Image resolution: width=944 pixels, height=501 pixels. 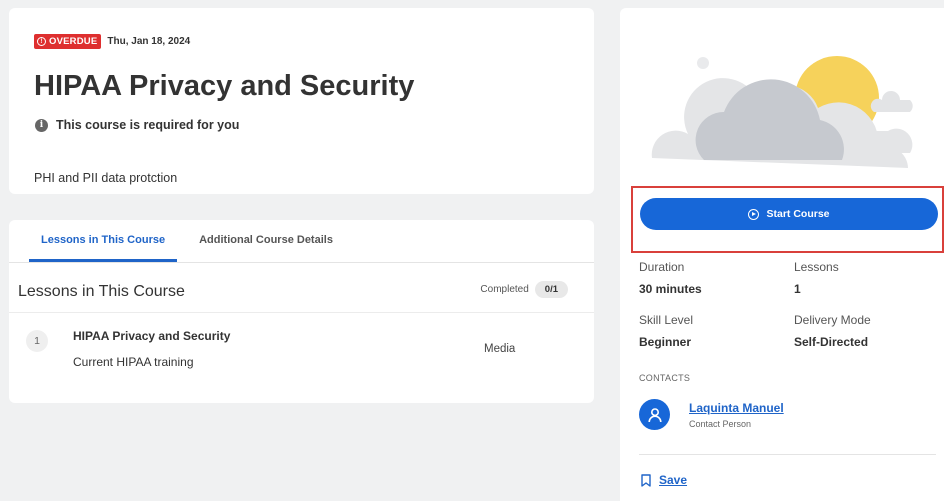 I want to click on course-description: PHI and PII data protction, so click(x=106, y=178).